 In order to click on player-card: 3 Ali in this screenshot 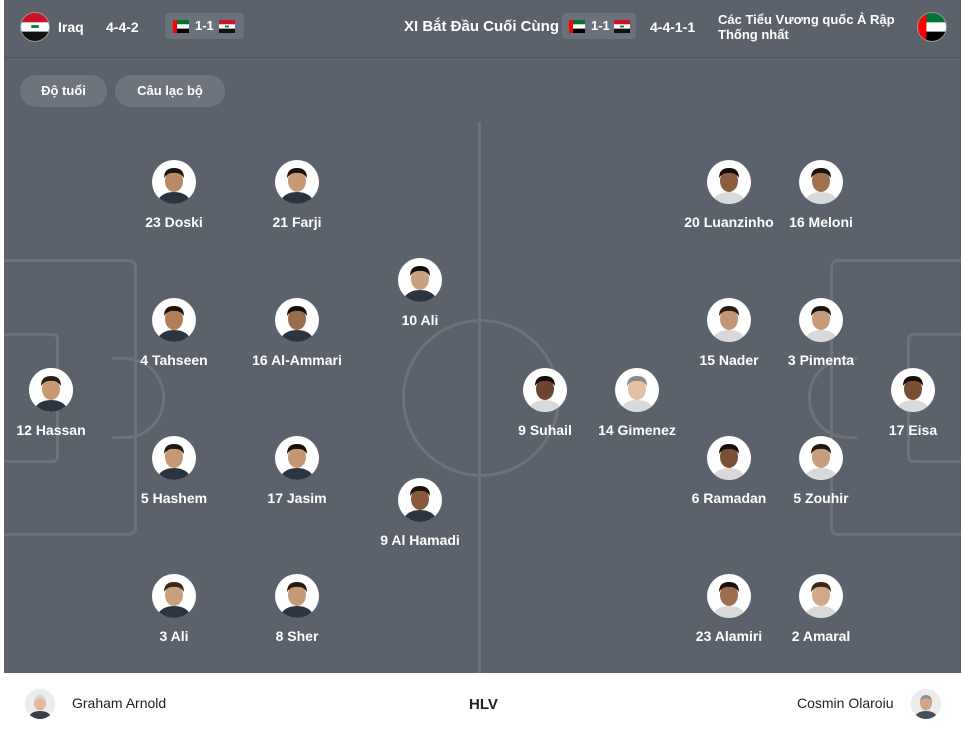, I will do `click(174, 615)`.